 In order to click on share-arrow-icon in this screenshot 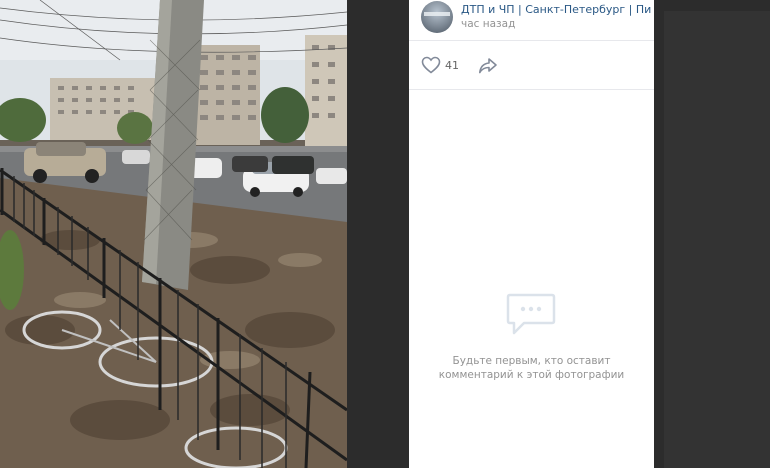, I will do `click(488, 66)`.